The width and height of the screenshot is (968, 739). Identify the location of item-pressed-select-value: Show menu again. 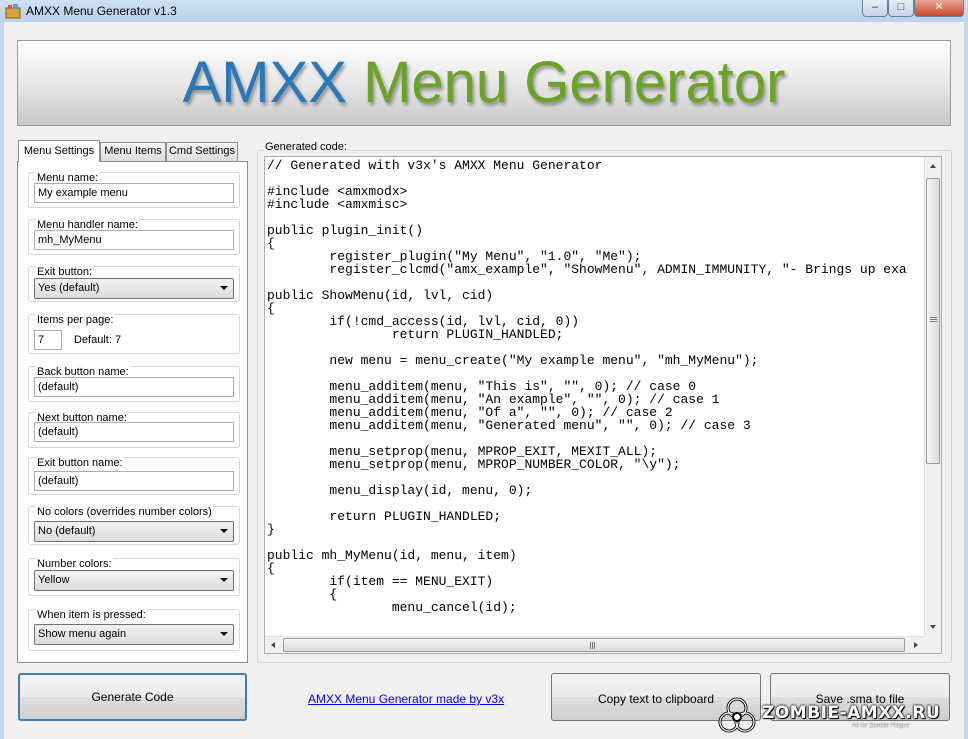
(82, 634).